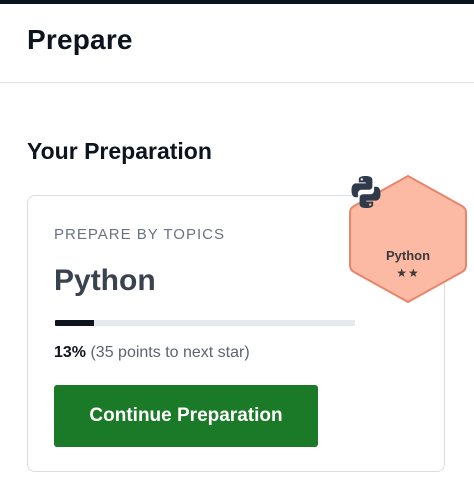  What do you see at coordinates (139, 234) in the screenshot?
I see `card-eyebrow: PREPARE BY TOPICS` at bounding box center [139, 234].